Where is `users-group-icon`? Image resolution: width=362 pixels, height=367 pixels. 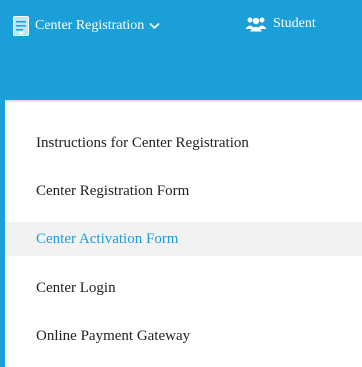 users-group-icon is located at coordinates (256, 24).